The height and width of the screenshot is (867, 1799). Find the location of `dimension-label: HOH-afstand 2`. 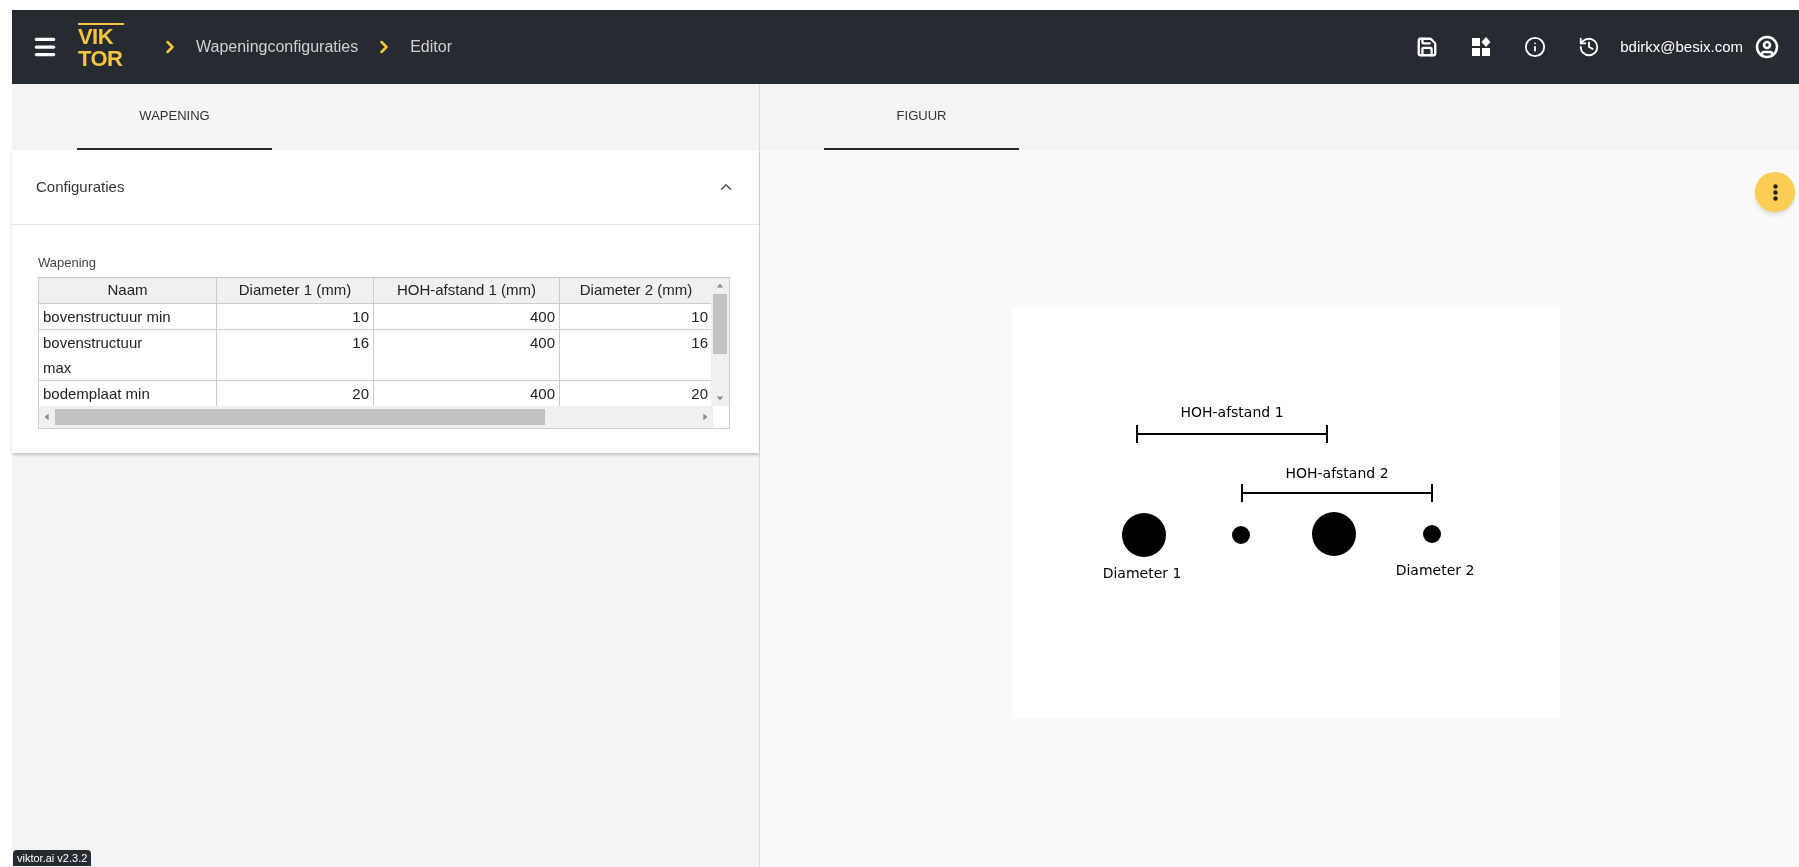

dimension-label: HOH-afstand 2 is located at coordinates (1336, 473).